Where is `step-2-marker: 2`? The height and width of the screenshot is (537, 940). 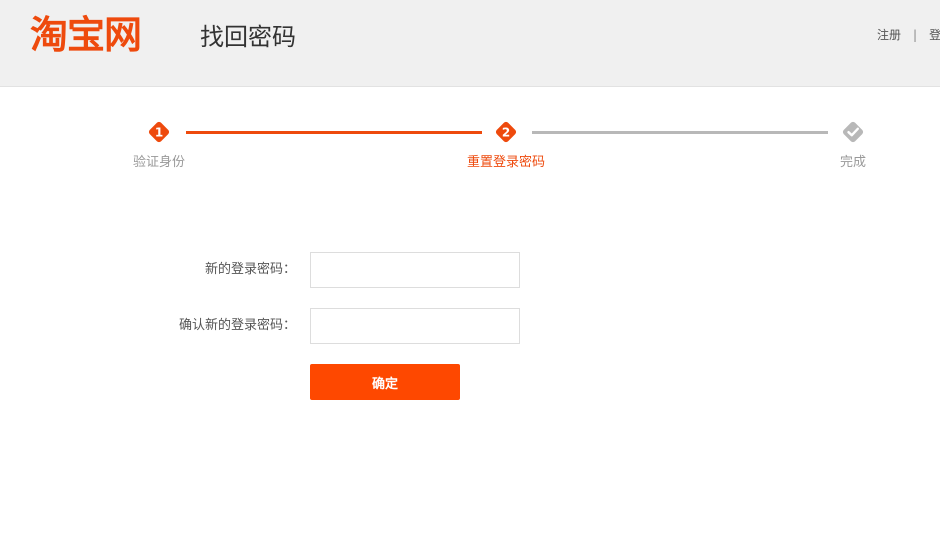
step-2-marker: 2 is located at coordinates (506, 132).